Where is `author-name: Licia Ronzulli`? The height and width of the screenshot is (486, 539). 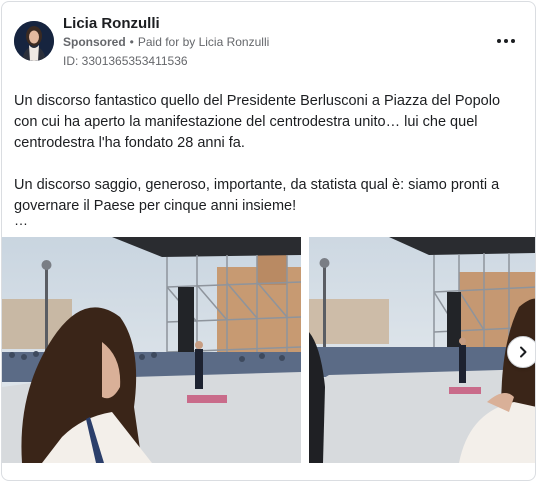
author-name: Licia Ronzulli is located at coordinates (111, 23).